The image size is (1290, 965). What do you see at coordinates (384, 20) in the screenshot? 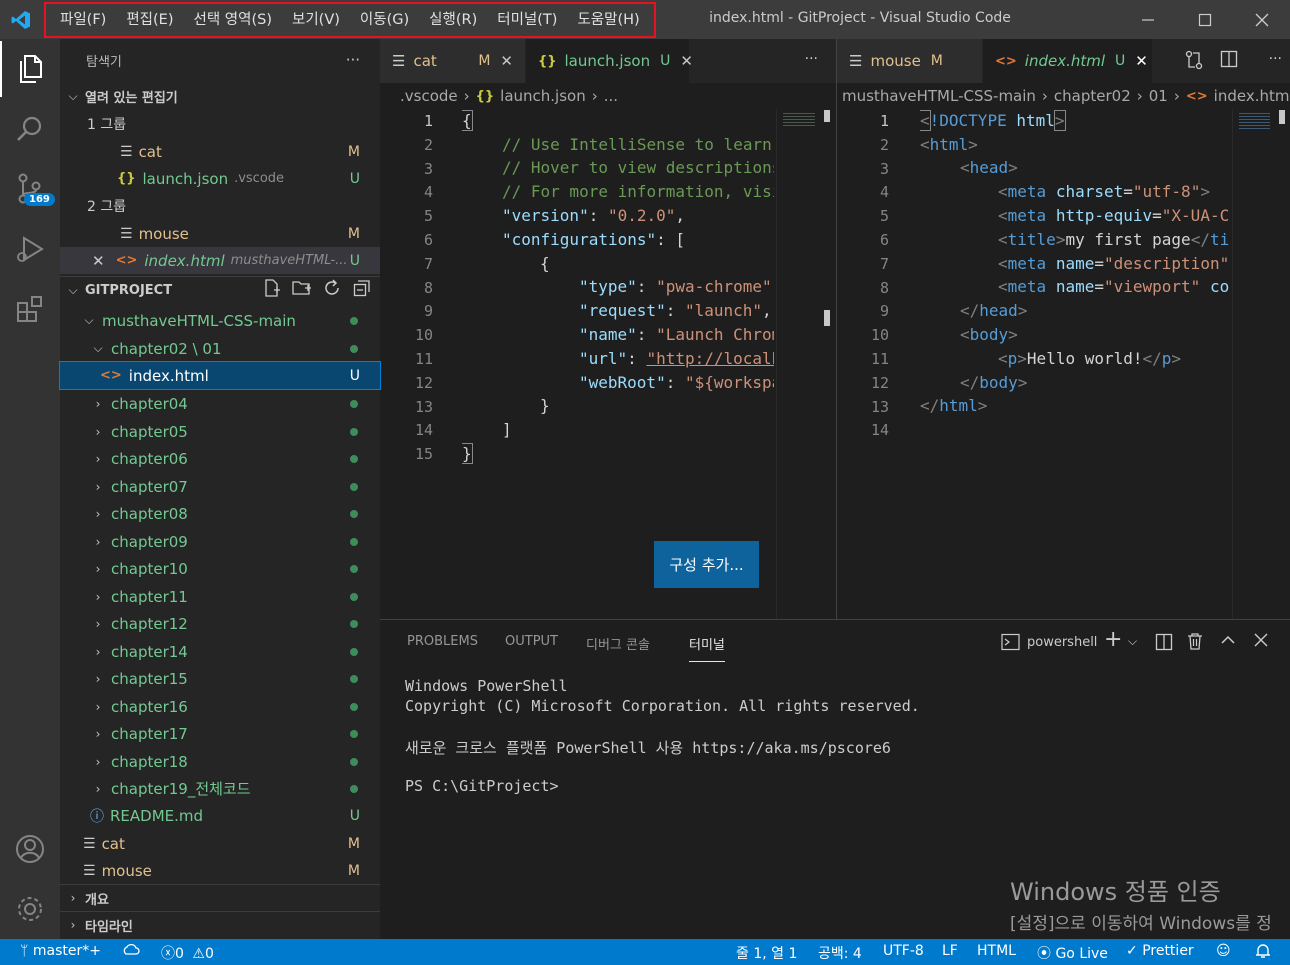
I see `menu-go: 이동(G)` at bounding box center [384, 20].